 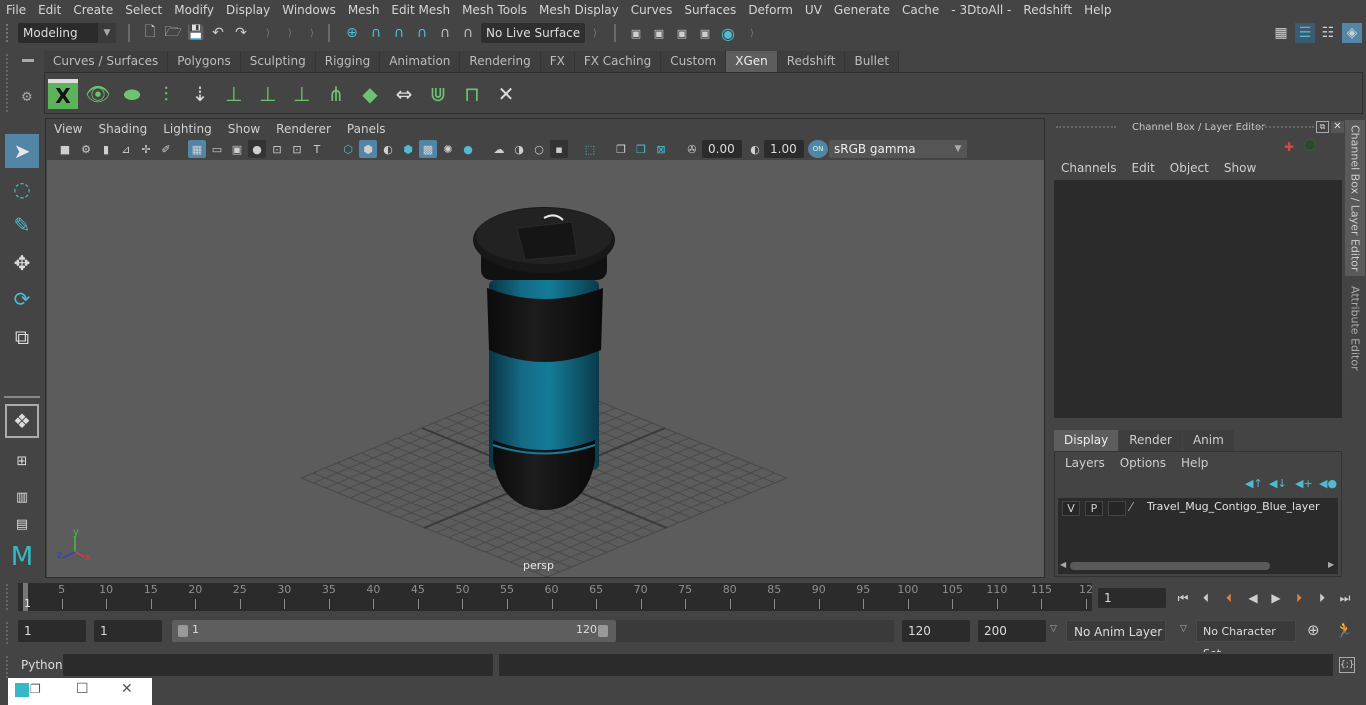 I want to click on shelf-tab-polygons: Polygons, so click(x=204, y=61).